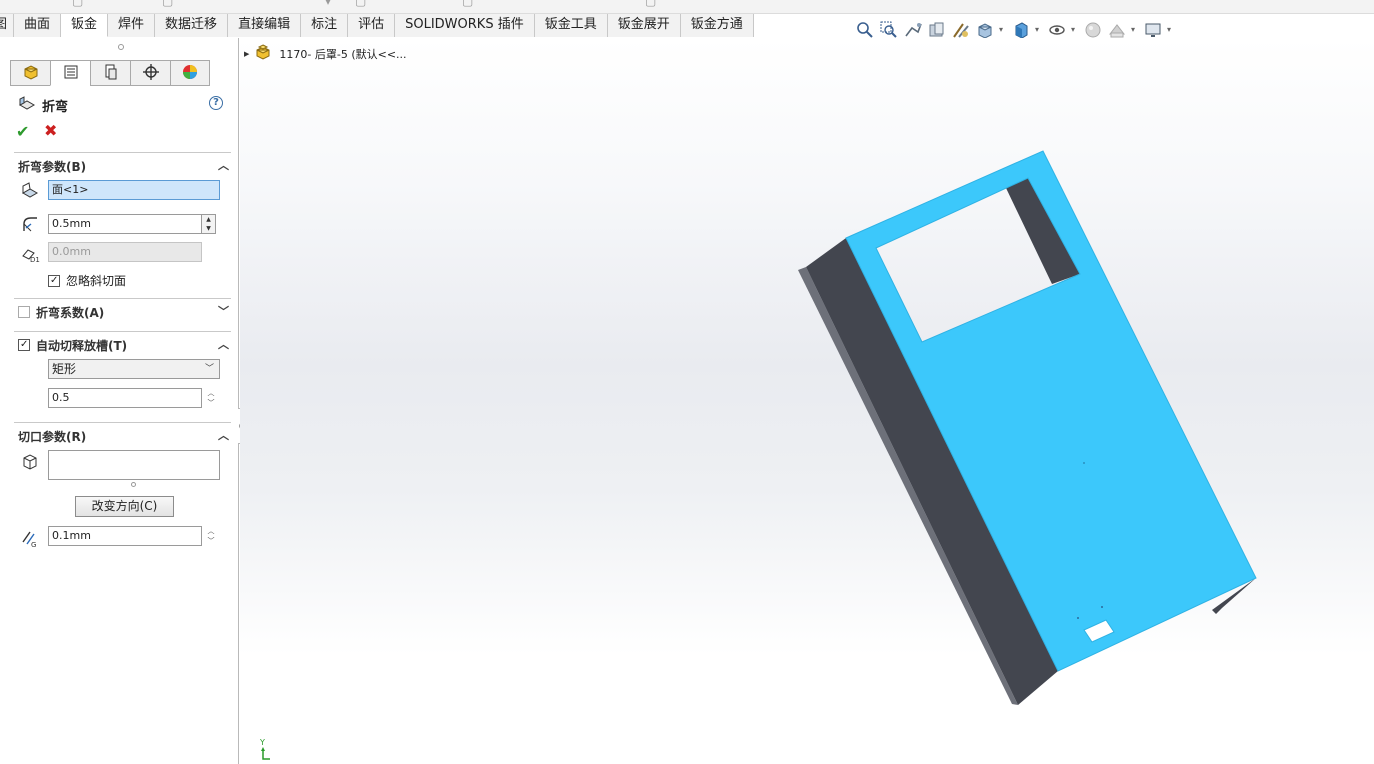 Image resolution: width=1374 pixels, height=764 pixels. I want to click on svg-text: D1, so click(35, 260).